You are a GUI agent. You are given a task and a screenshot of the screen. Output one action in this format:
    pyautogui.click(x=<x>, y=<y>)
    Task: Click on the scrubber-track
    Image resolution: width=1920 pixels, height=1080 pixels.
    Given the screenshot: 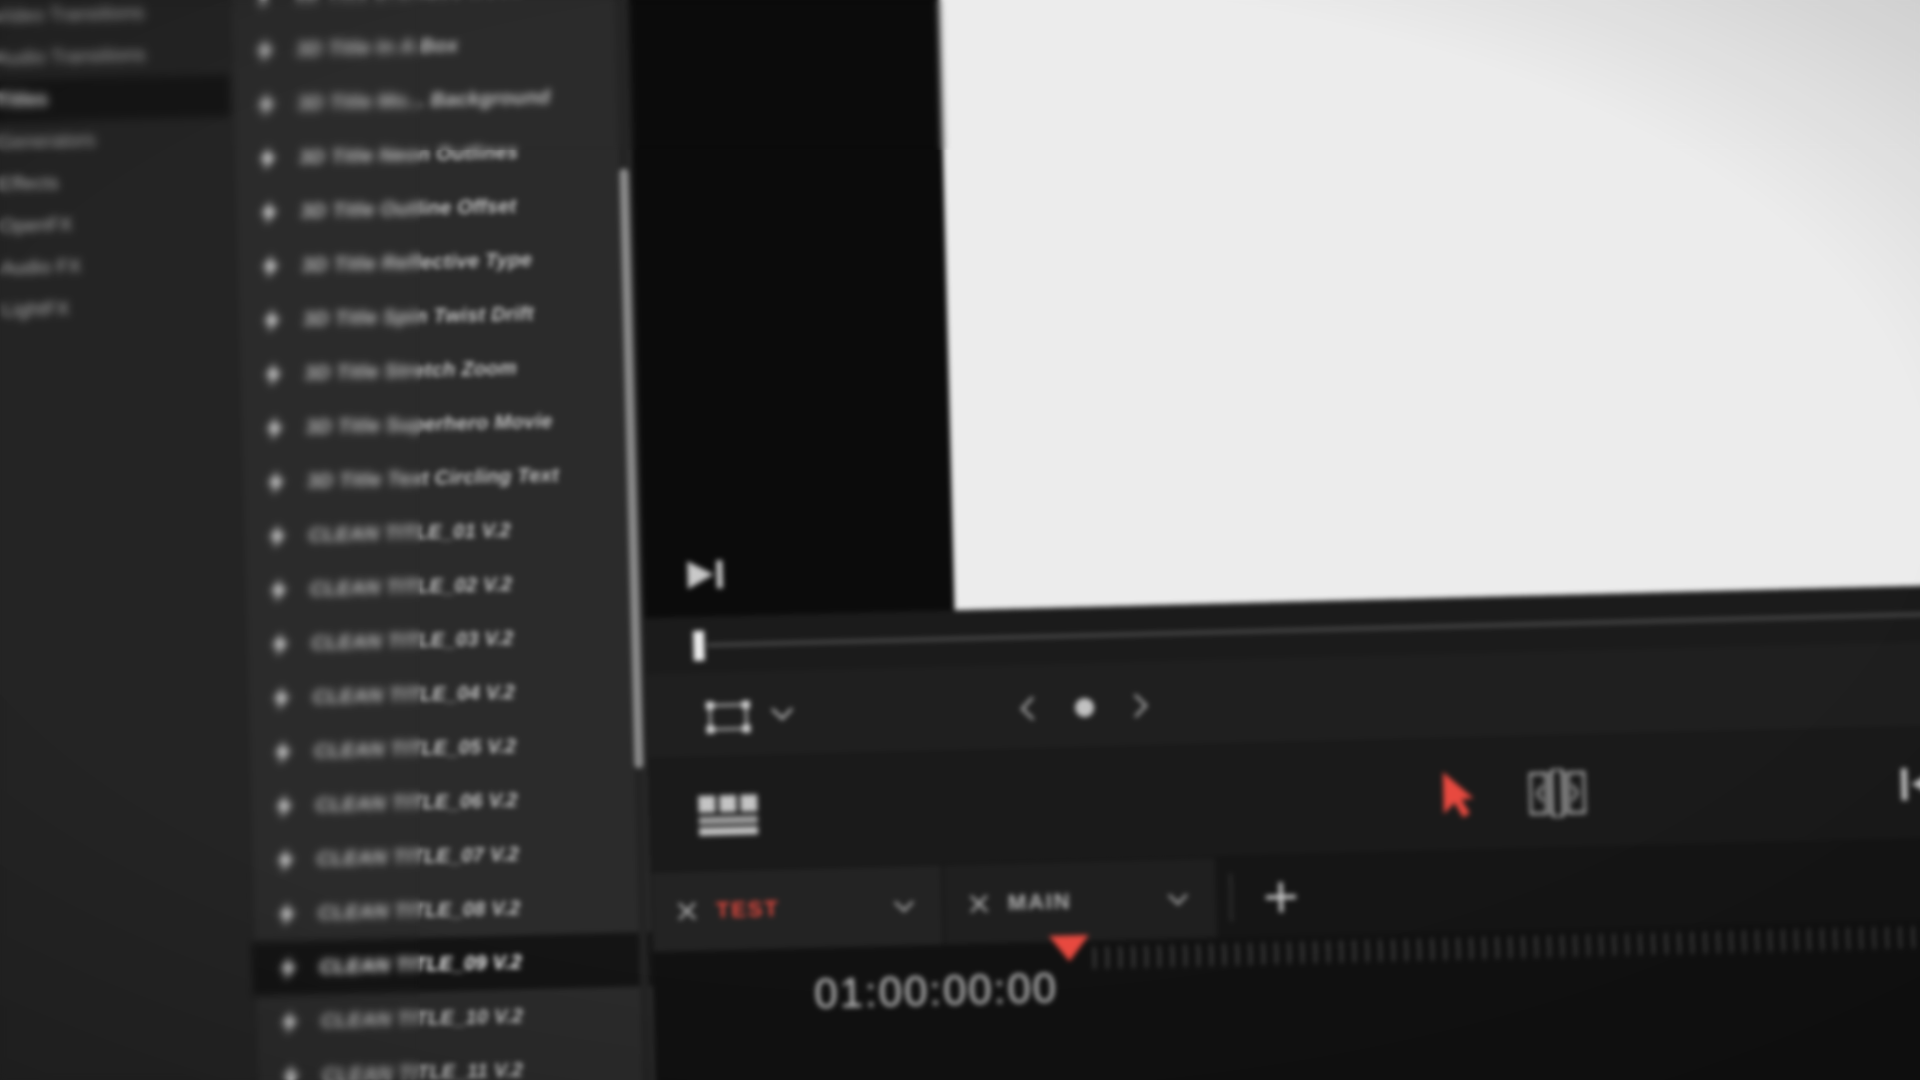 What is the action you would take?
    pyautogui.click(x=1313, y=628)
    